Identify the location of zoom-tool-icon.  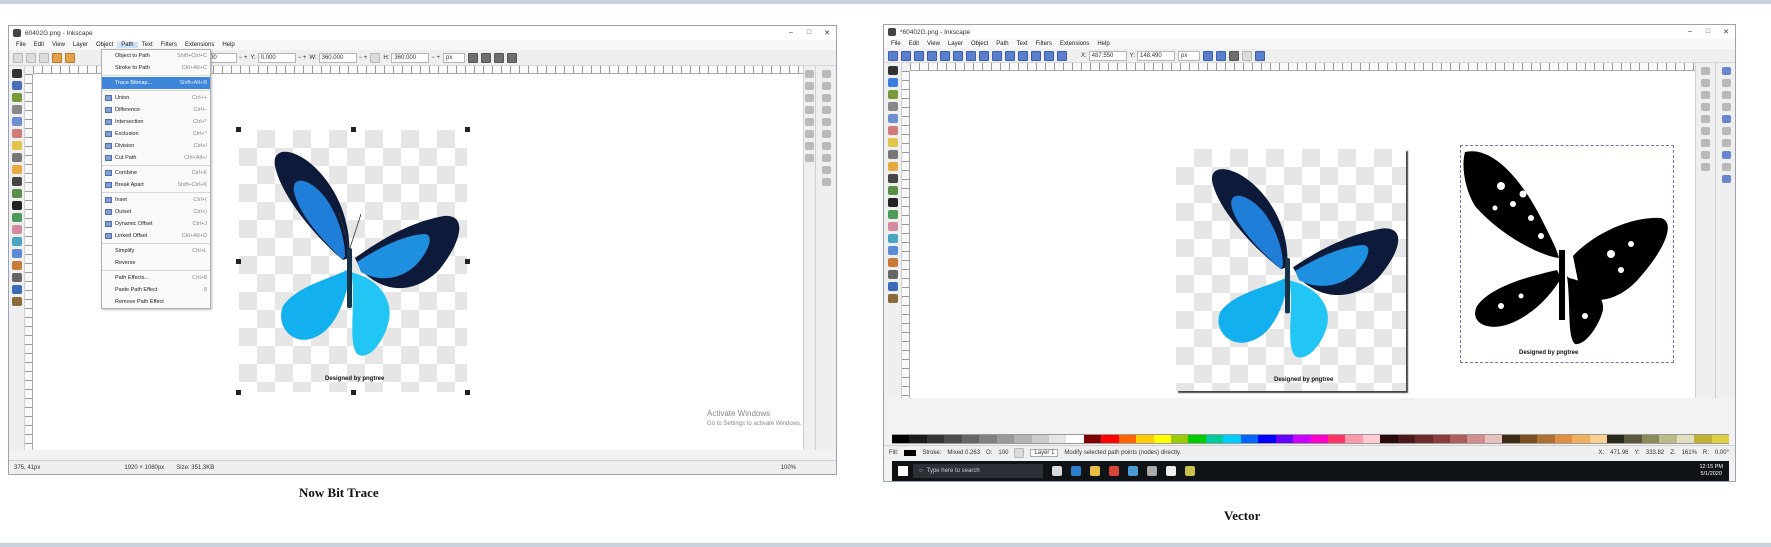
(892, 106).